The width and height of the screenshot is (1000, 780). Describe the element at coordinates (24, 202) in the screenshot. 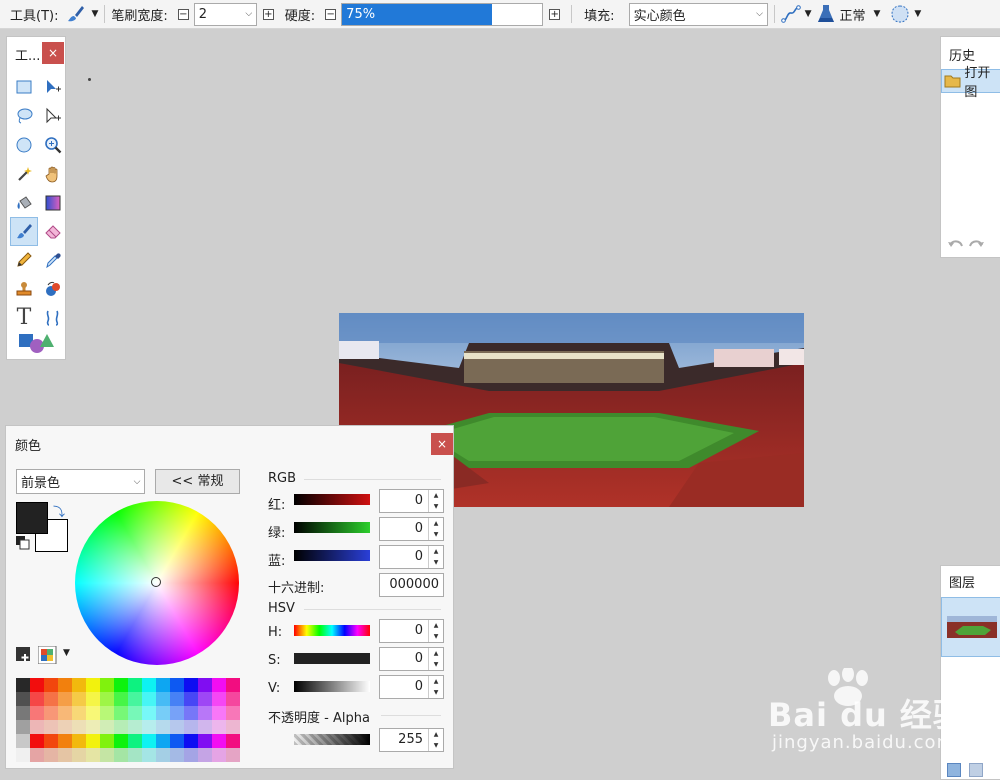

I see `paint-bucket-tool` at that location.